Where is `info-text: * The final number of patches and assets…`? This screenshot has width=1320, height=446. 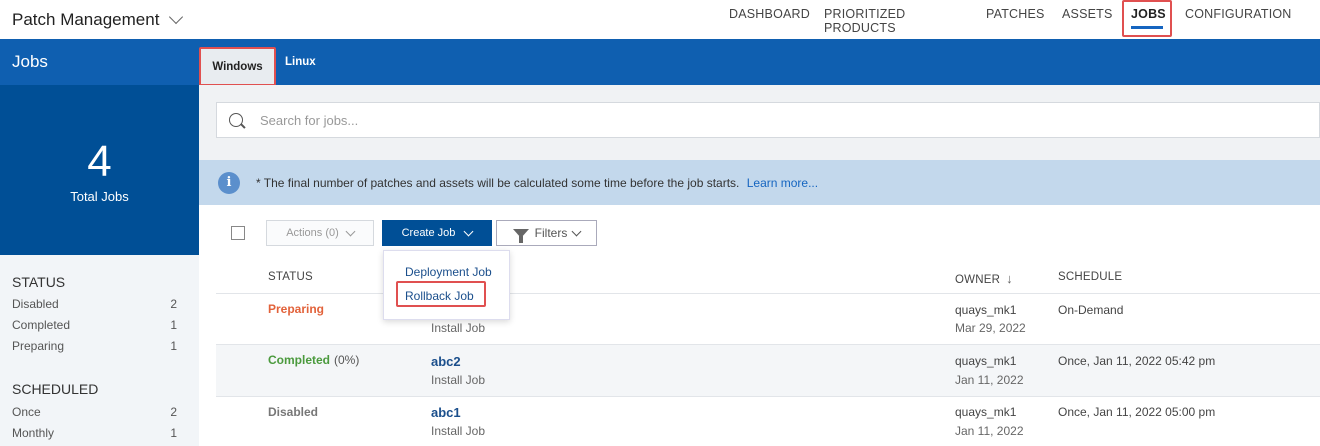
info-text: * The final number of patches and assets… is located at coordinates (537, 182).